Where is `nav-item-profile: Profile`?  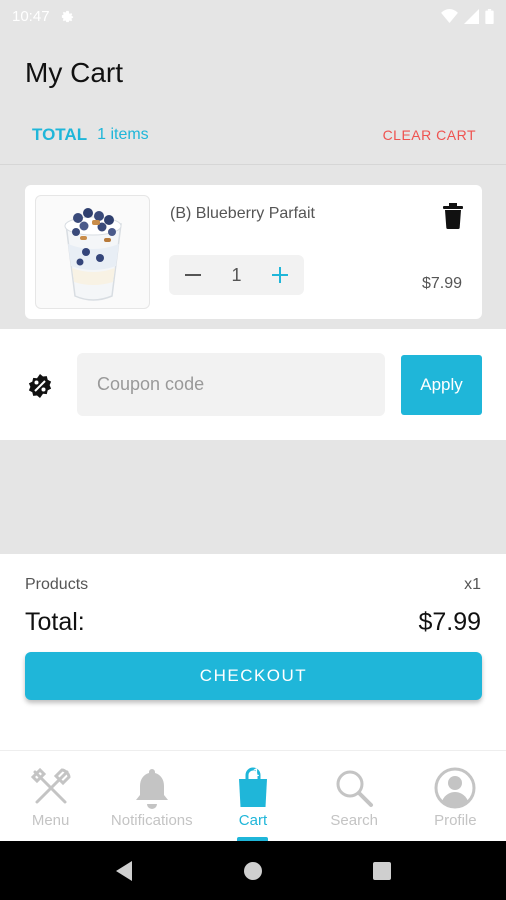 nav-item-profile: Profile is located at coordinates (455, 796).